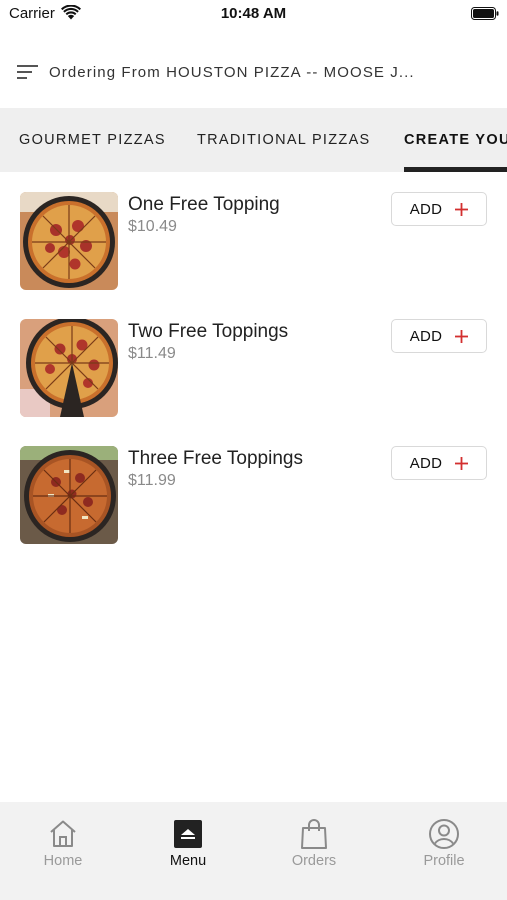  I want to click on sliced-pizza-image, so click(69, 368).